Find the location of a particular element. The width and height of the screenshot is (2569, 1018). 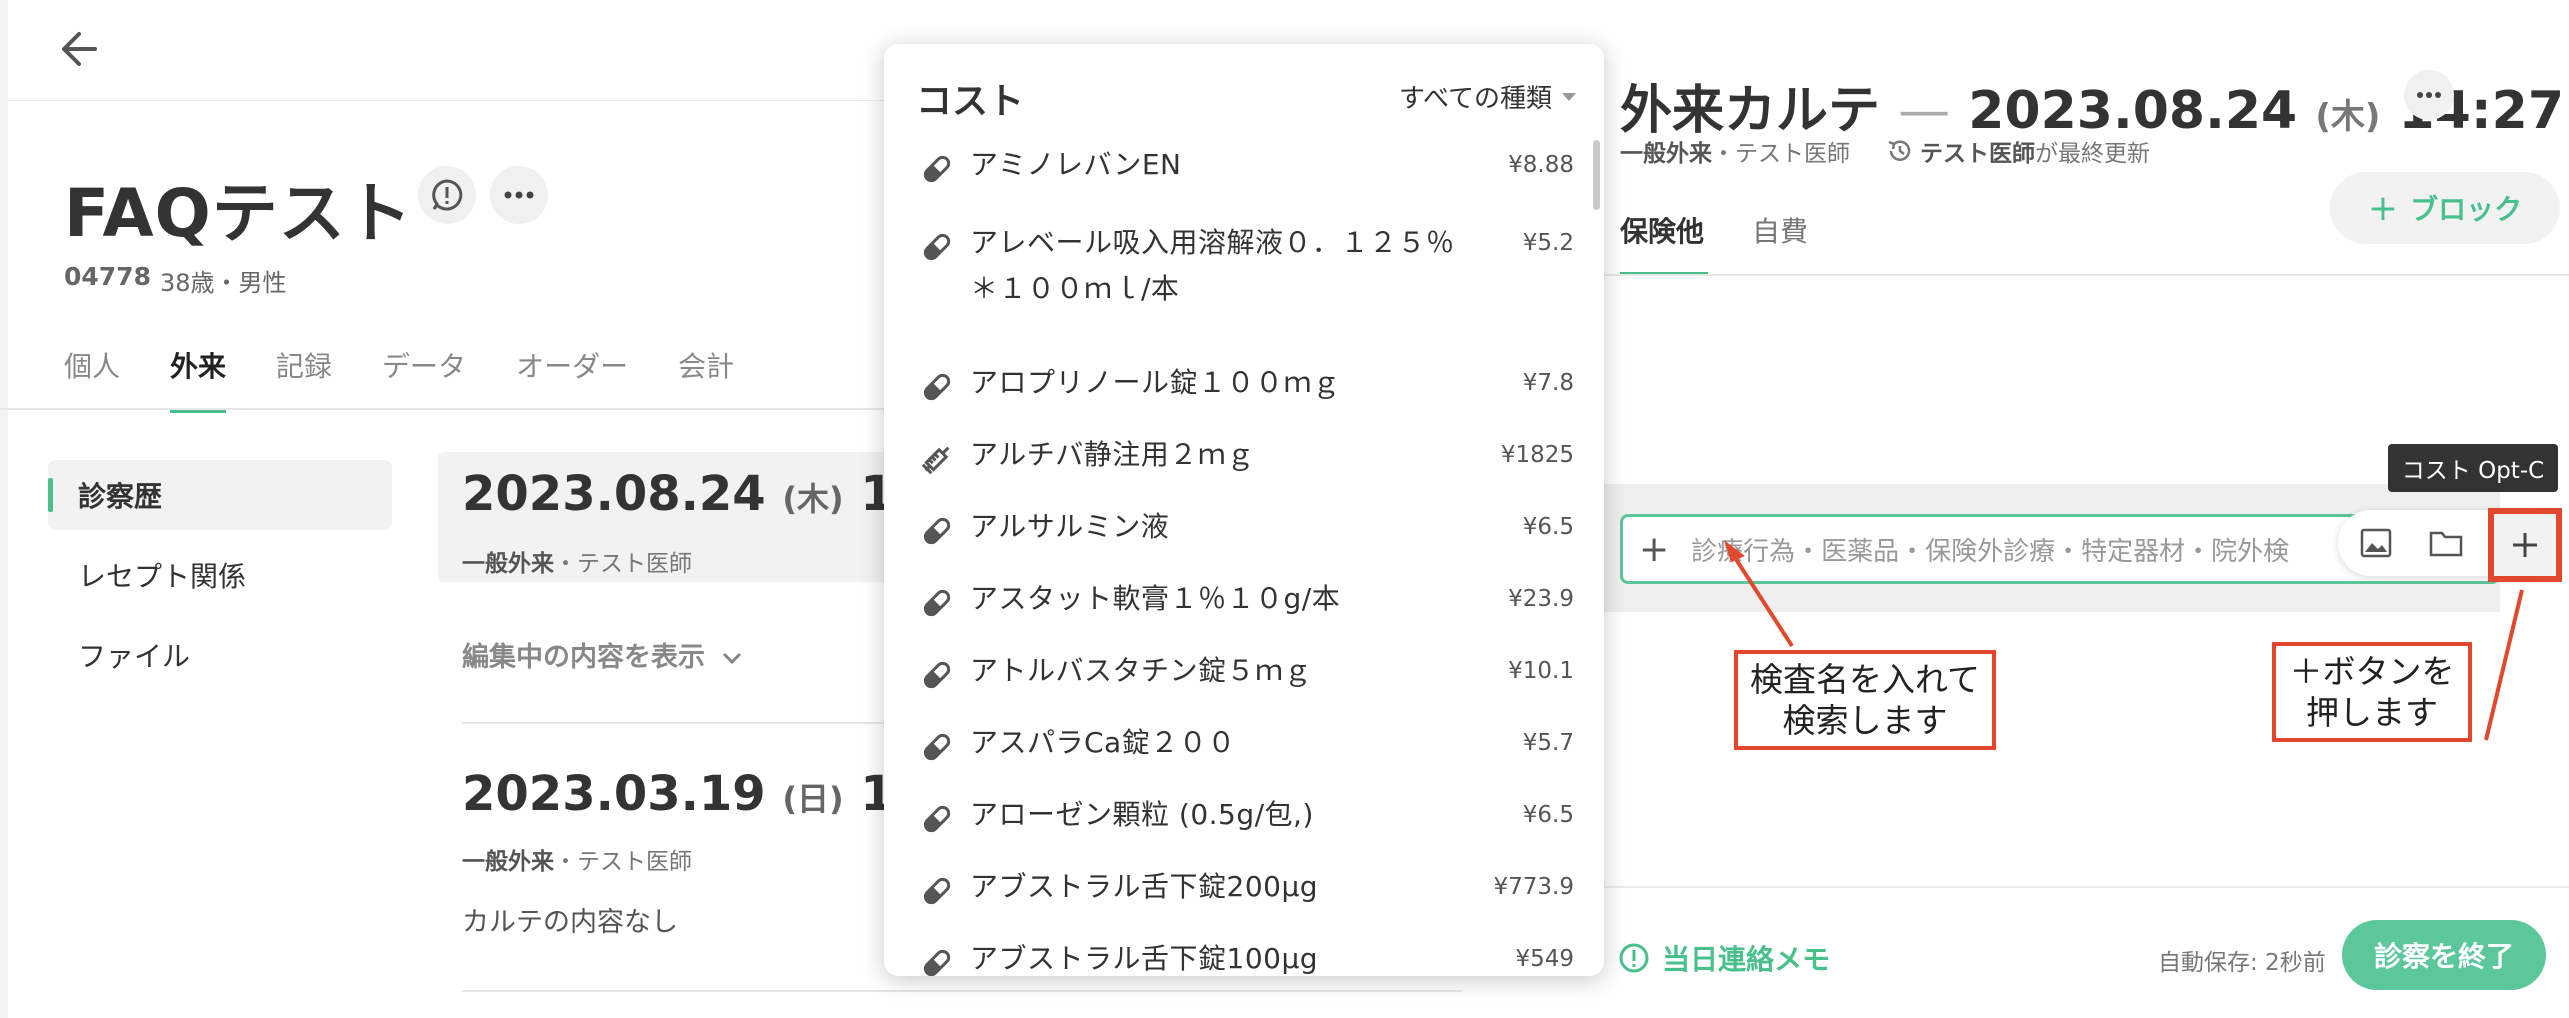

cost-item-name: アブストラル舌下錠200μg is located at coordinates (1144, 886).